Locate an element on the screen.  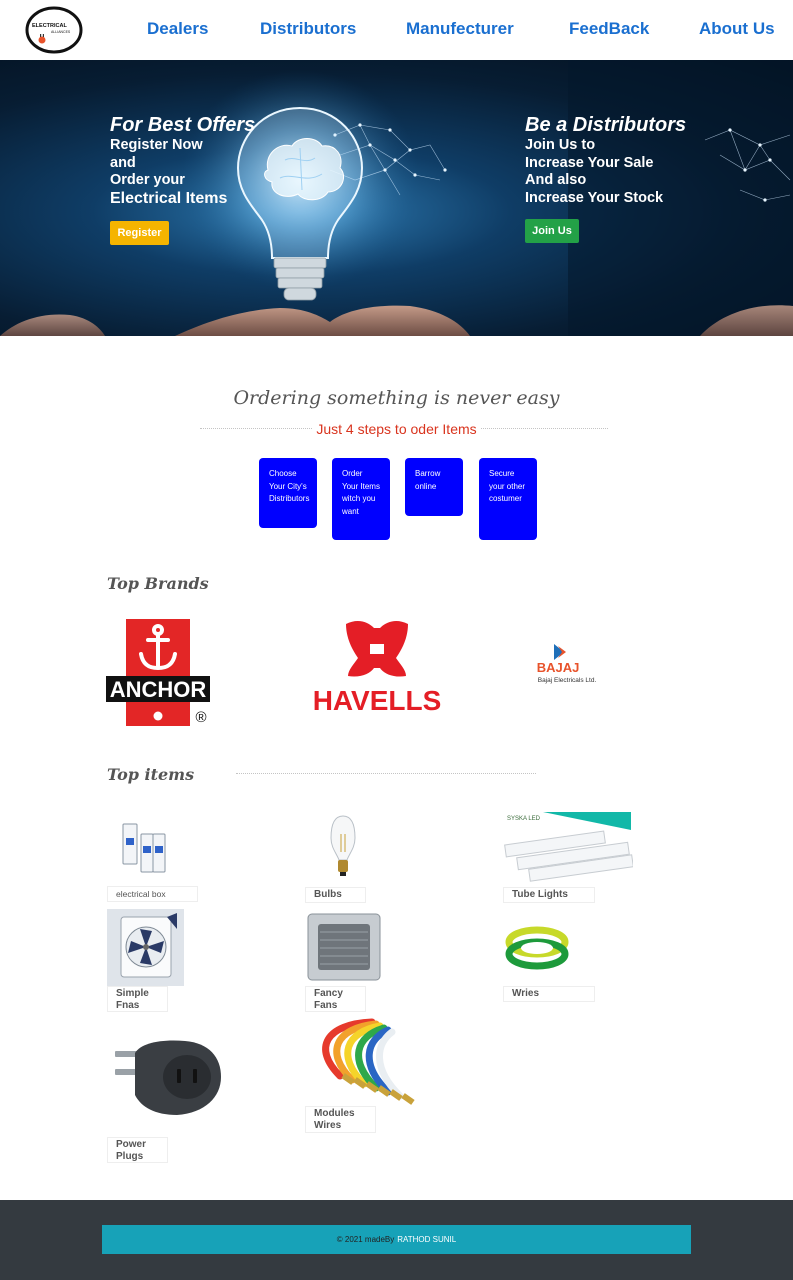
svg-text: BAJAJ is located at coordinates (558, 667).